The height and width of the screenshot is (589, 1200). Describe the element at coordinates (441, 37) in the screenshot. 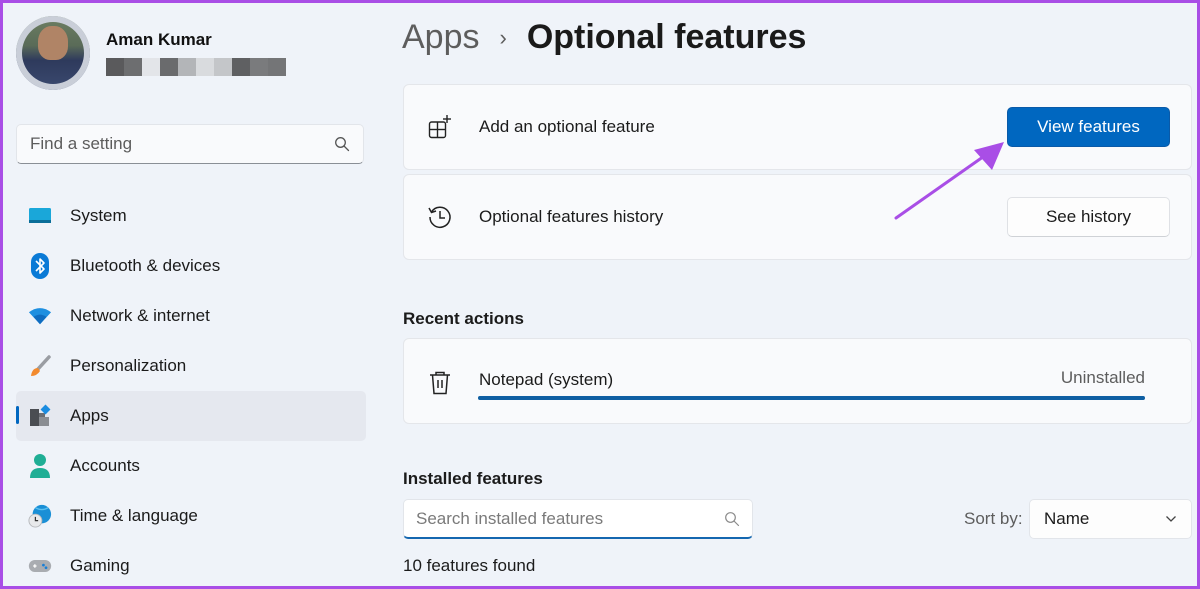

I see `breadcrumb-parent-apps: Apps` at that location.